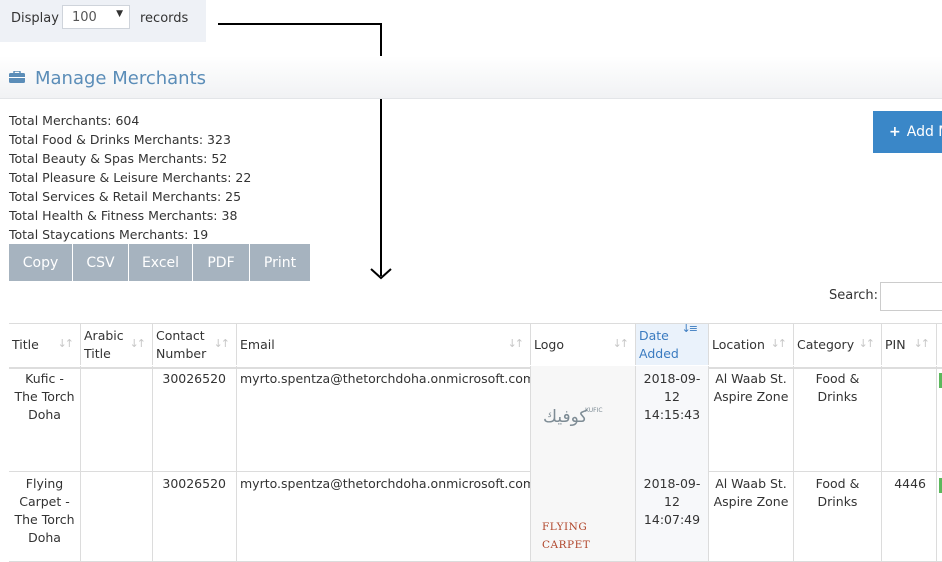  What do you see at coordinates (672, 414) in the screenshot?
I see `time-value: 14:15:43` at bounding box center [672, 414].